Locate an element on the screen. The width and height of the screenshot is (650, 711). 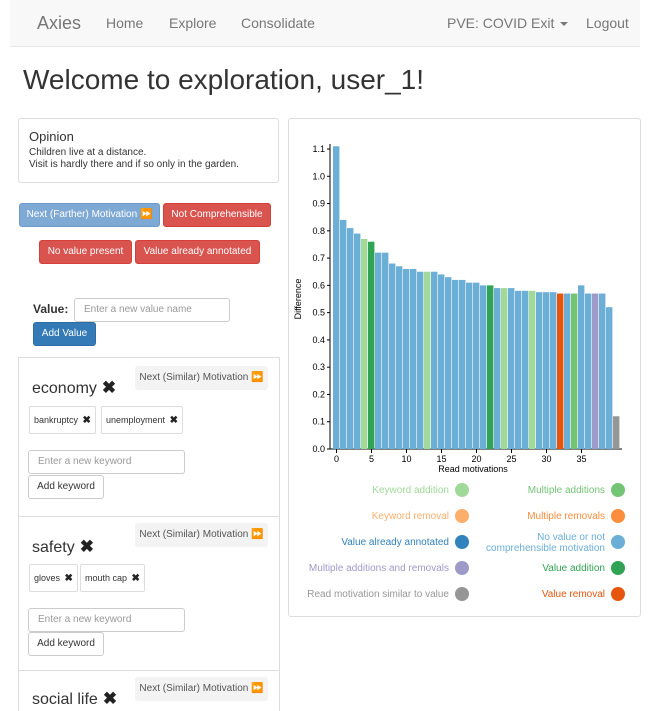
y-tick-label: 0.7 is located at coordinates (318, 258).